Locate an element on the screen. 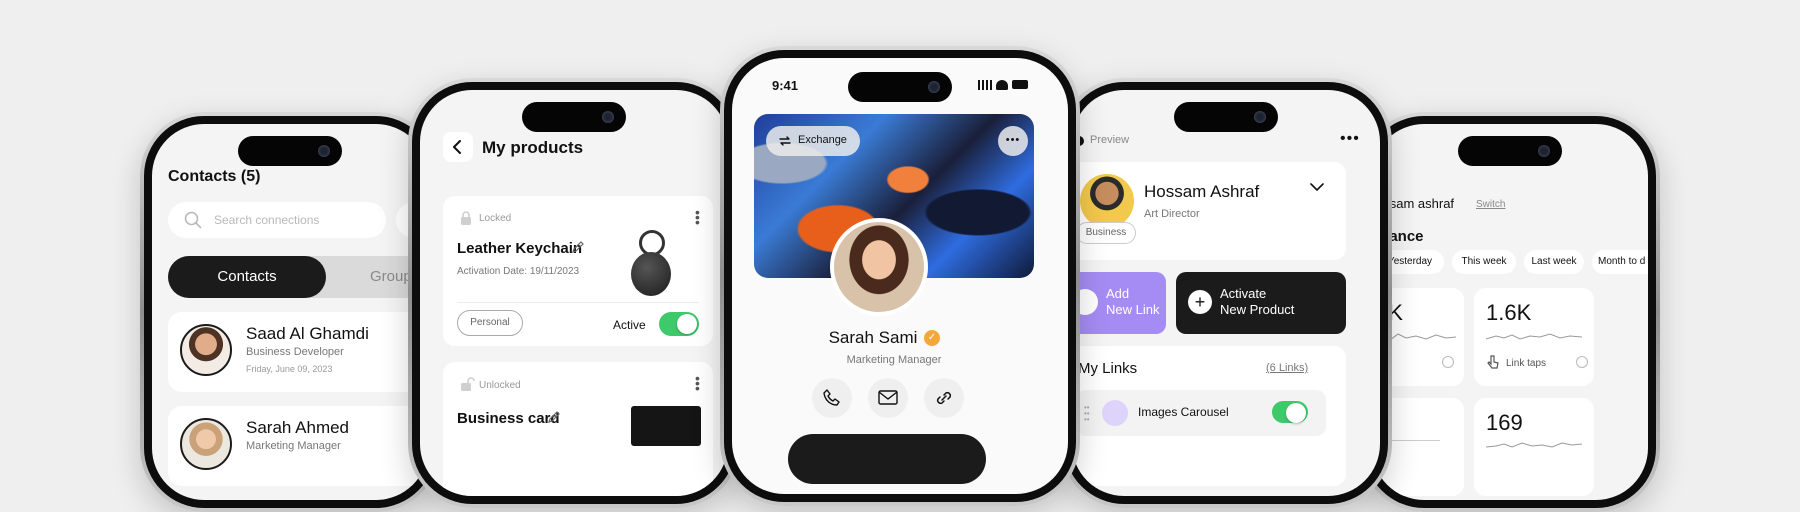  plus-icon: + is located at coordinates (1200, 302).